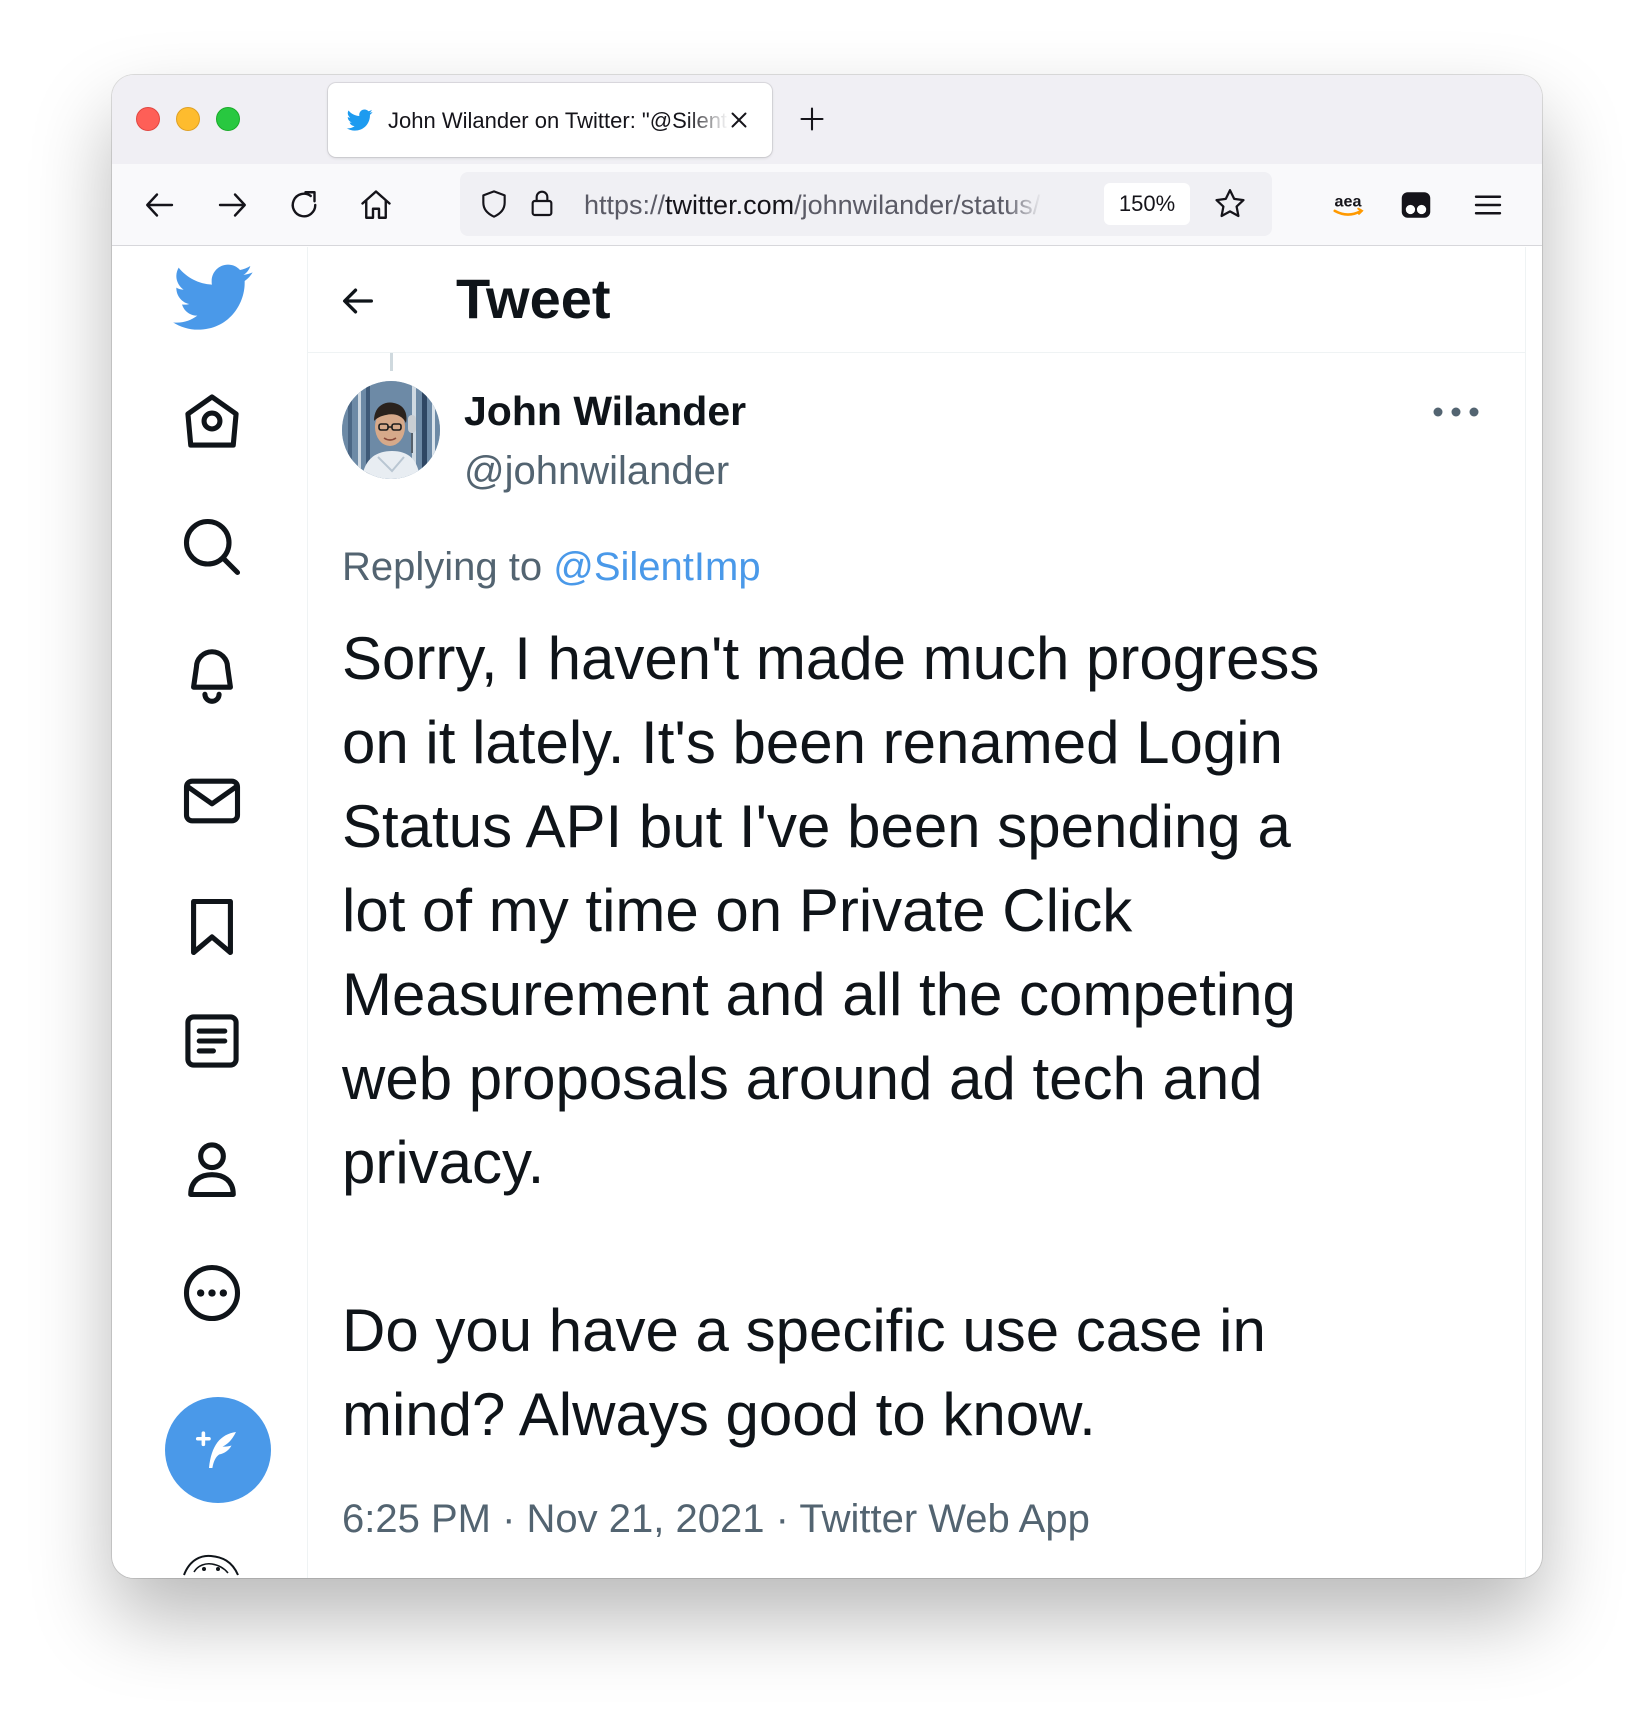 Image resolution: width=1652 pixels, height=1724 pixels. What do you see at coordinates (605, 411) in the screenshot?
I see `author-name: John Wilander` at bounding box center [605, 411].